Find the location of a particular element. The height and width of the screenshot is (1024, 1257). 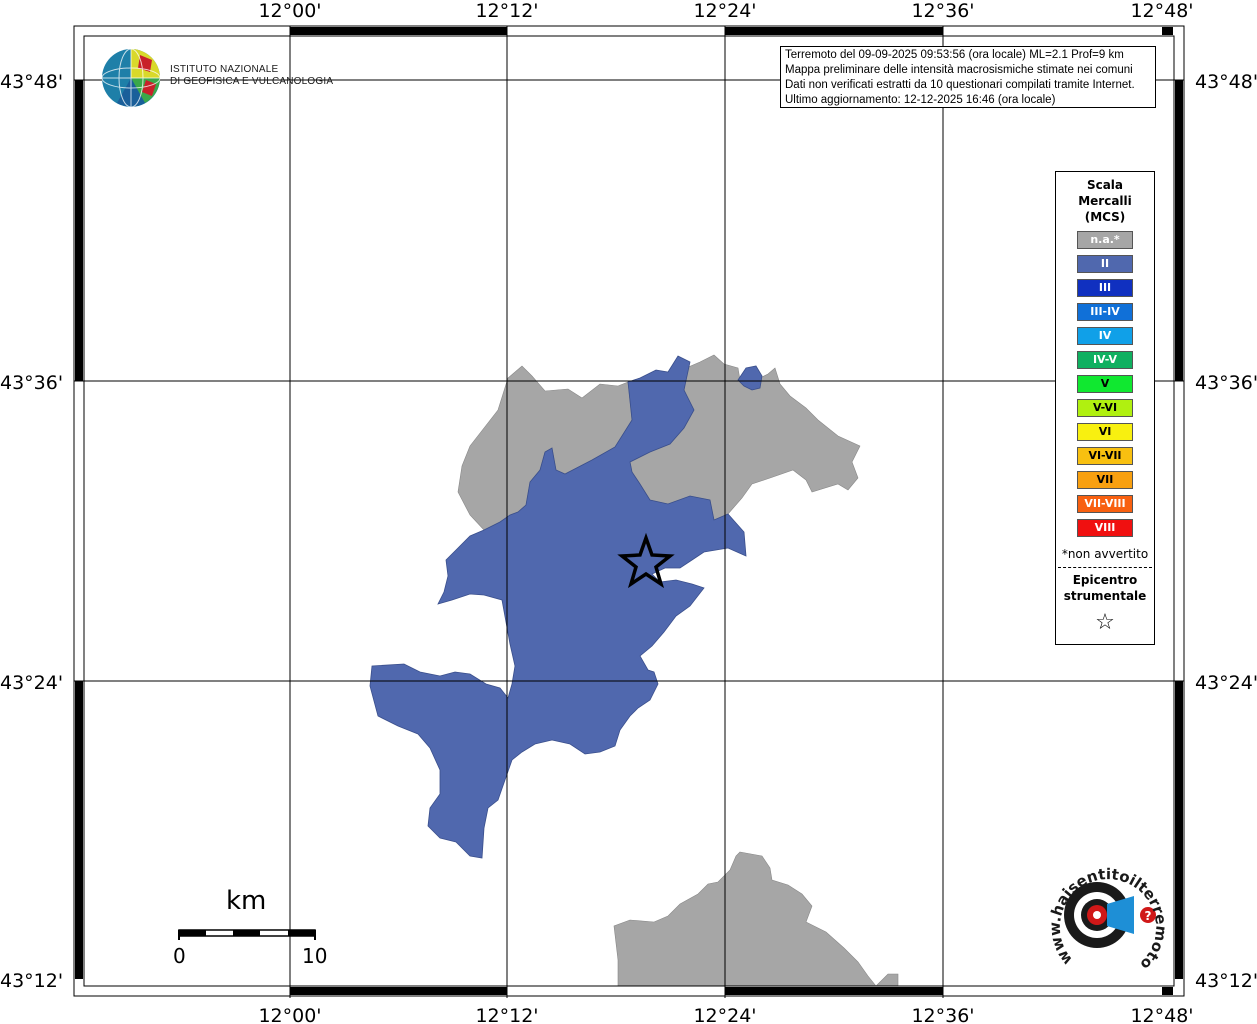

lat-label-left-1: 43°48' is located at coordinates (31, 82).